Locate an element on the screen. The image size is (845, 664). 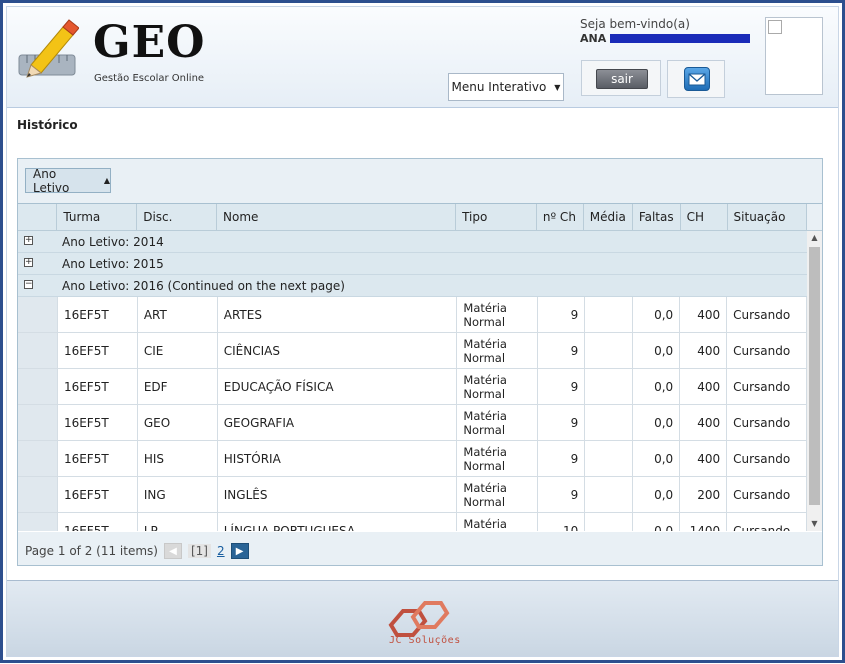
messages-button is located at coordinates (696, 79).